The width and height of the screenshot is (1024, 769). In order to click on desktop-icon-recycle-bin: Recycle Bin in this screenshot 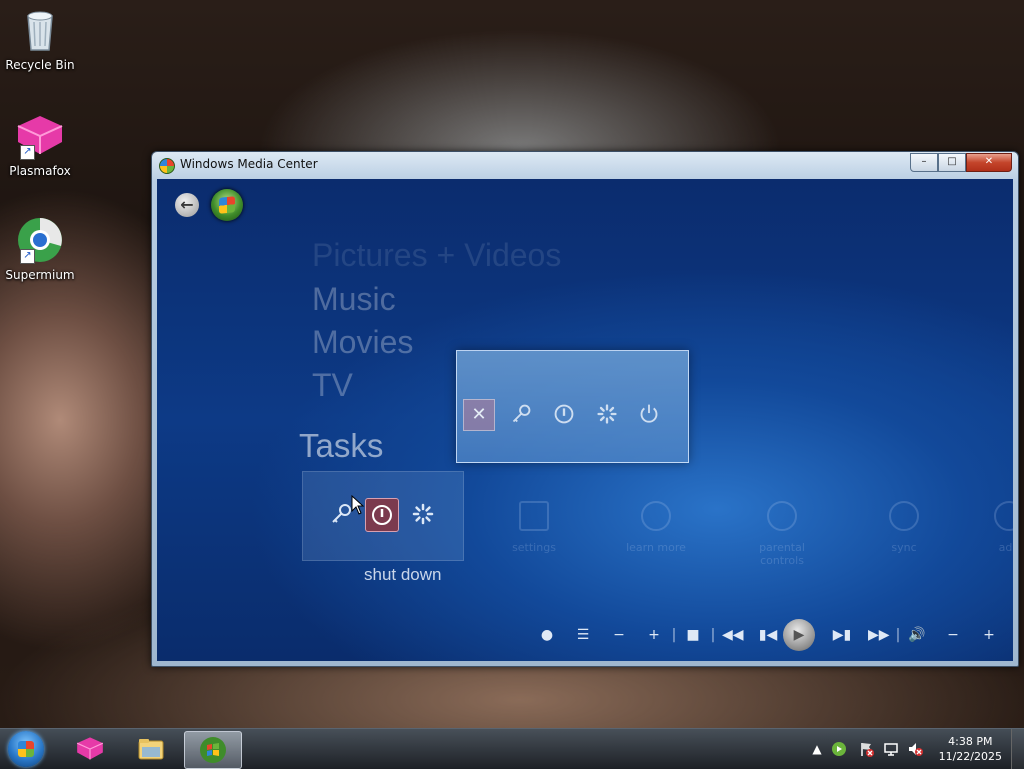, I will do `click(40, 39)`.